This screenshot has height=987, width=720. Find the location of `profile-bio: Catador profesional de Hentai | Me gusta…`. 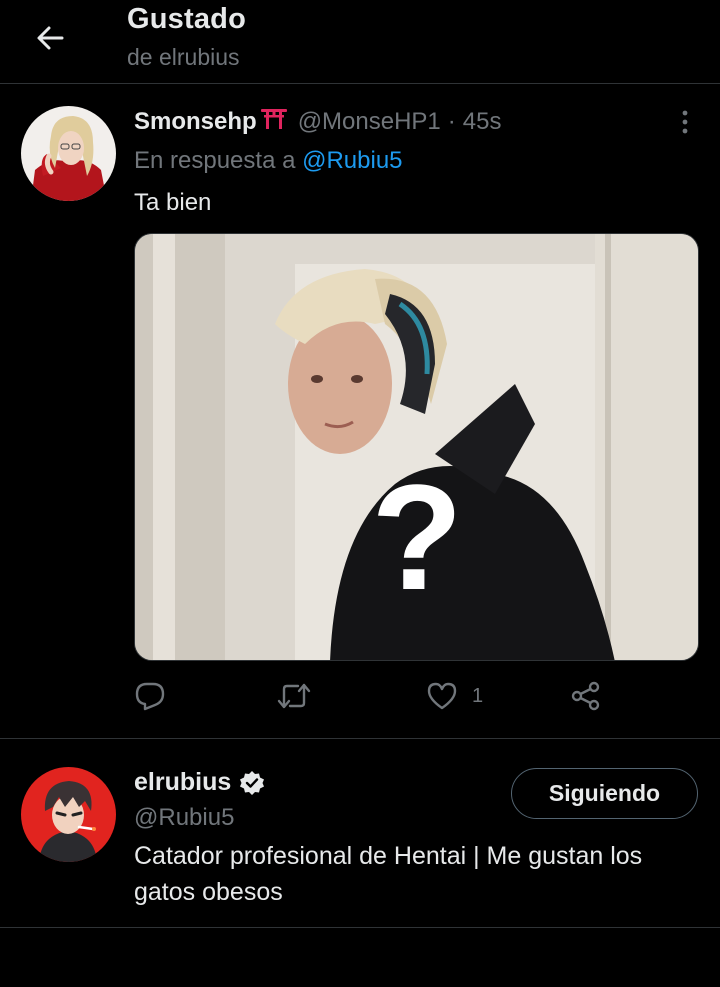

profile-bio: Catador profesional de Hentai | Me gusta… is located at coordinates (388, 874).